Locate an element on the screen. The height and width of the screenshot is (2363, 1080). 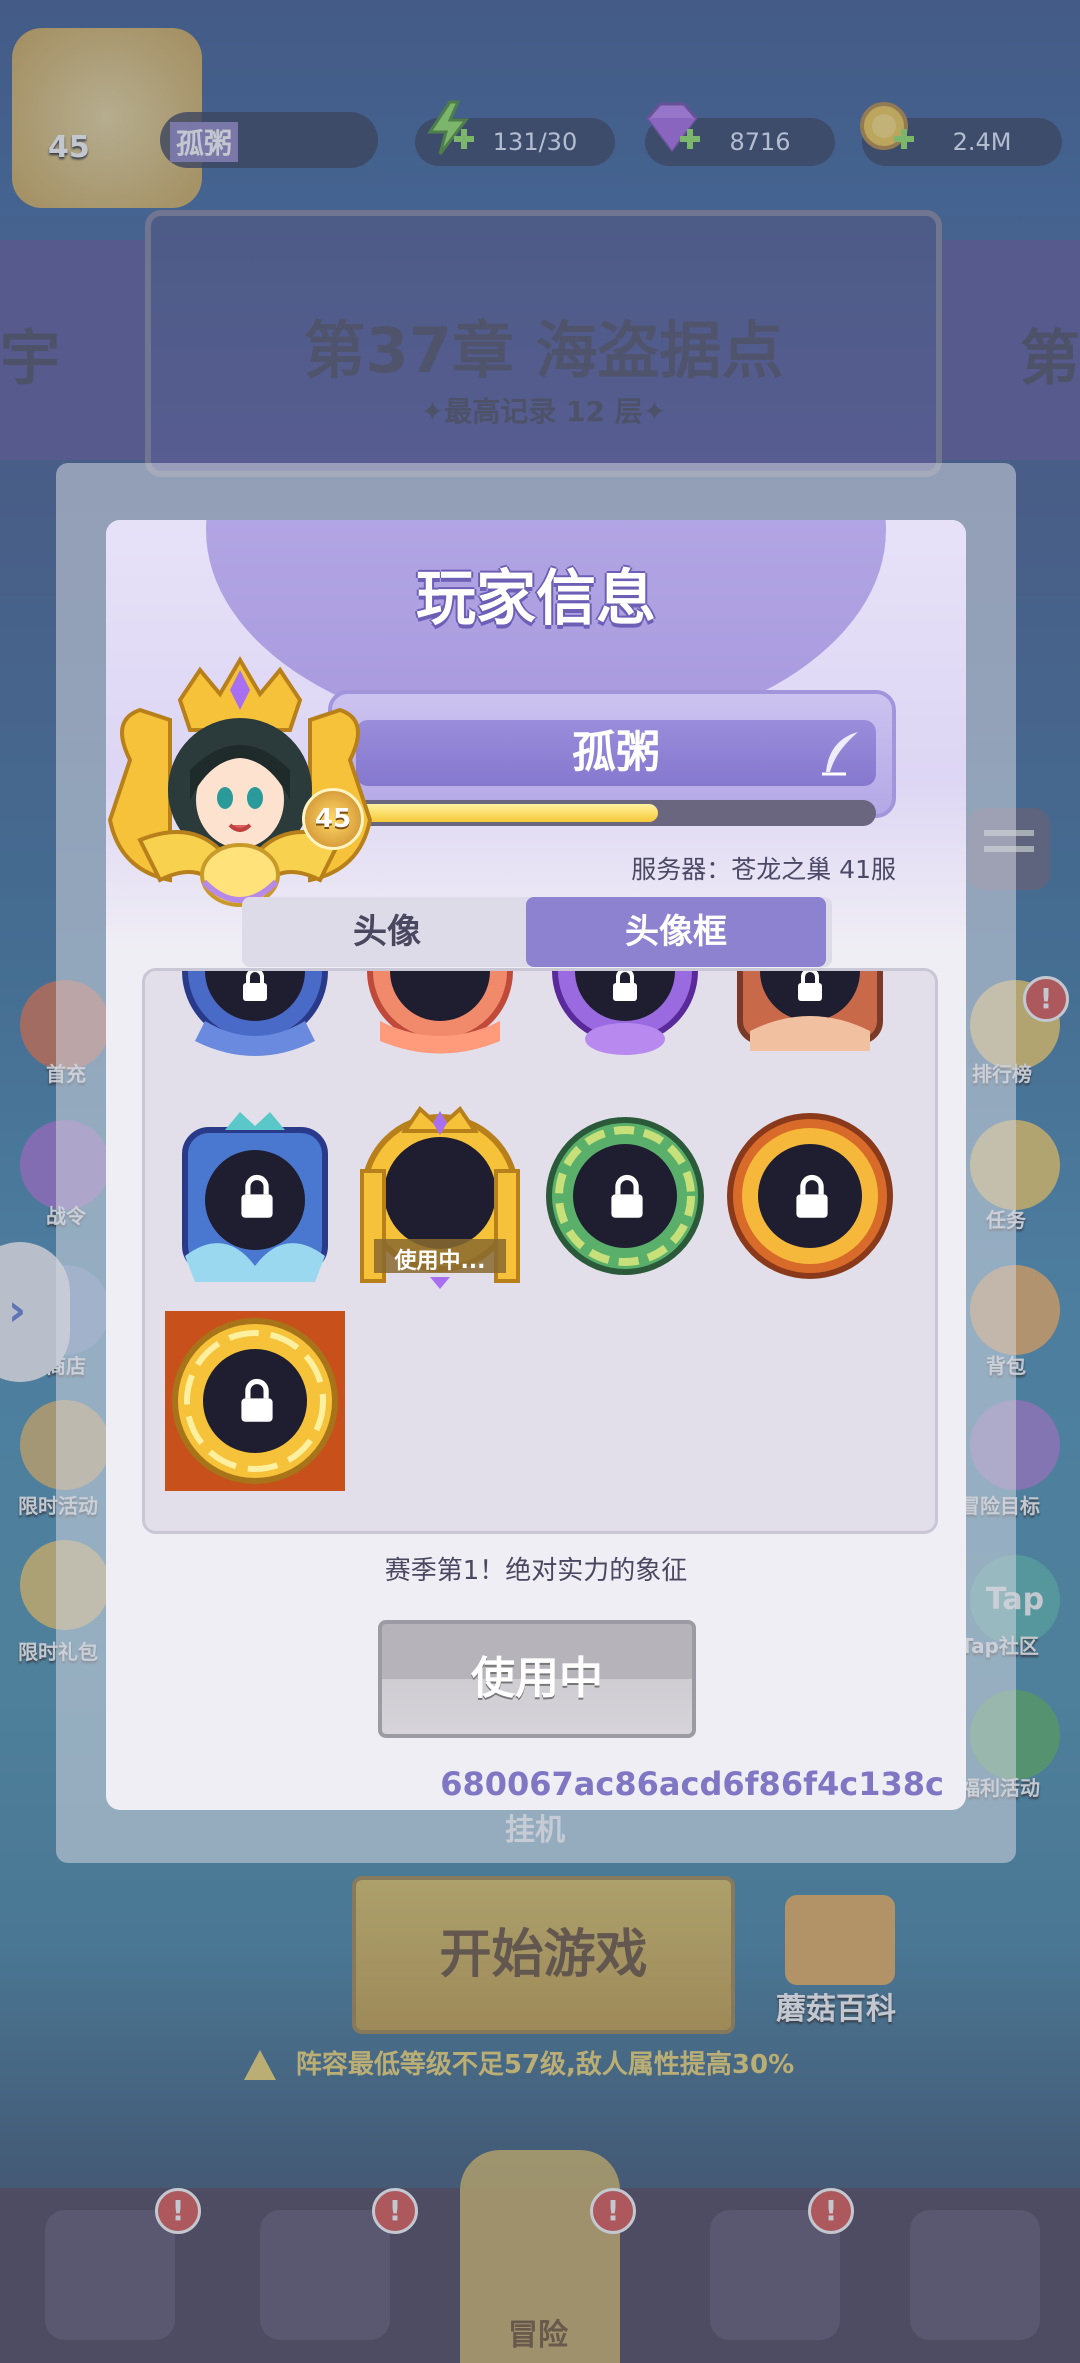
frame-description: 赛季第1！绝对实力的象征 is located at coordinates (536, 1571).